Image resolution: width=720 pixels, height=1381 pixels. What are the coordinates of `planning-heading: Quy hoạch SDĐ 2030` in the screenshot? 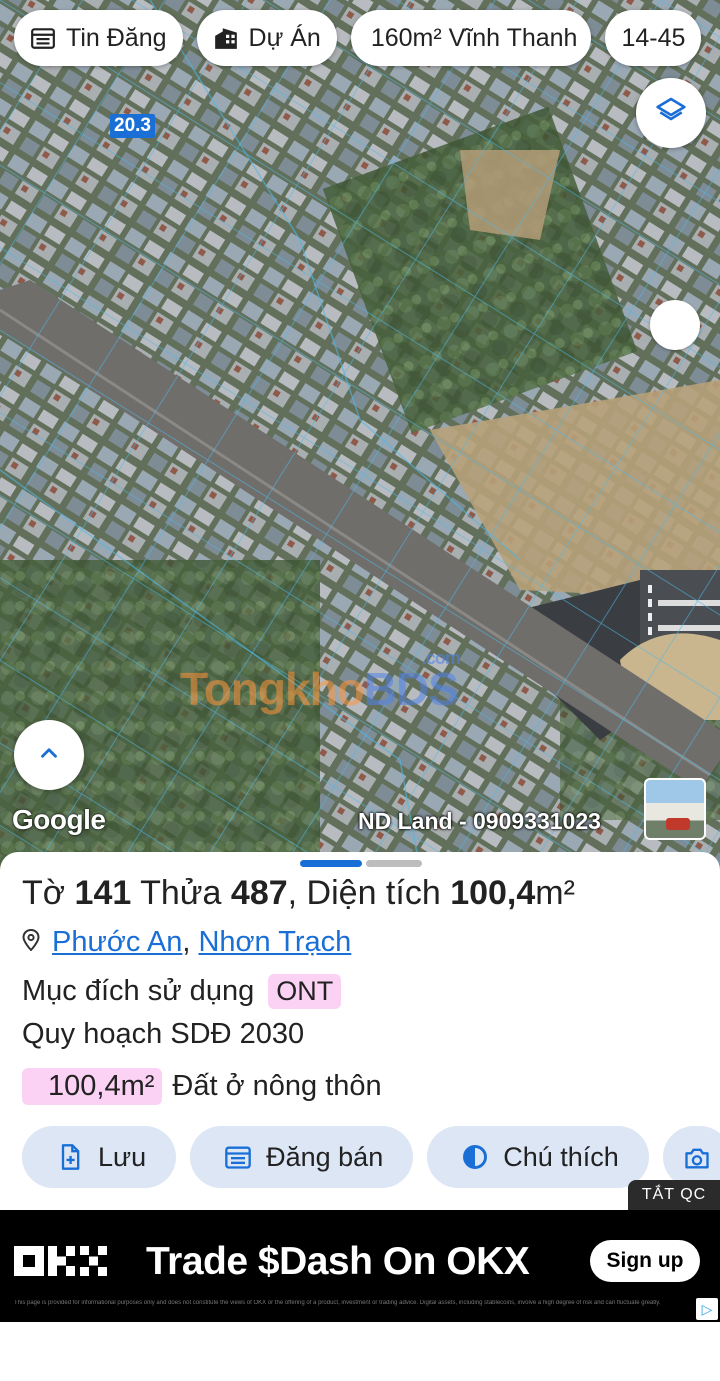 It's located at (163, 1034).